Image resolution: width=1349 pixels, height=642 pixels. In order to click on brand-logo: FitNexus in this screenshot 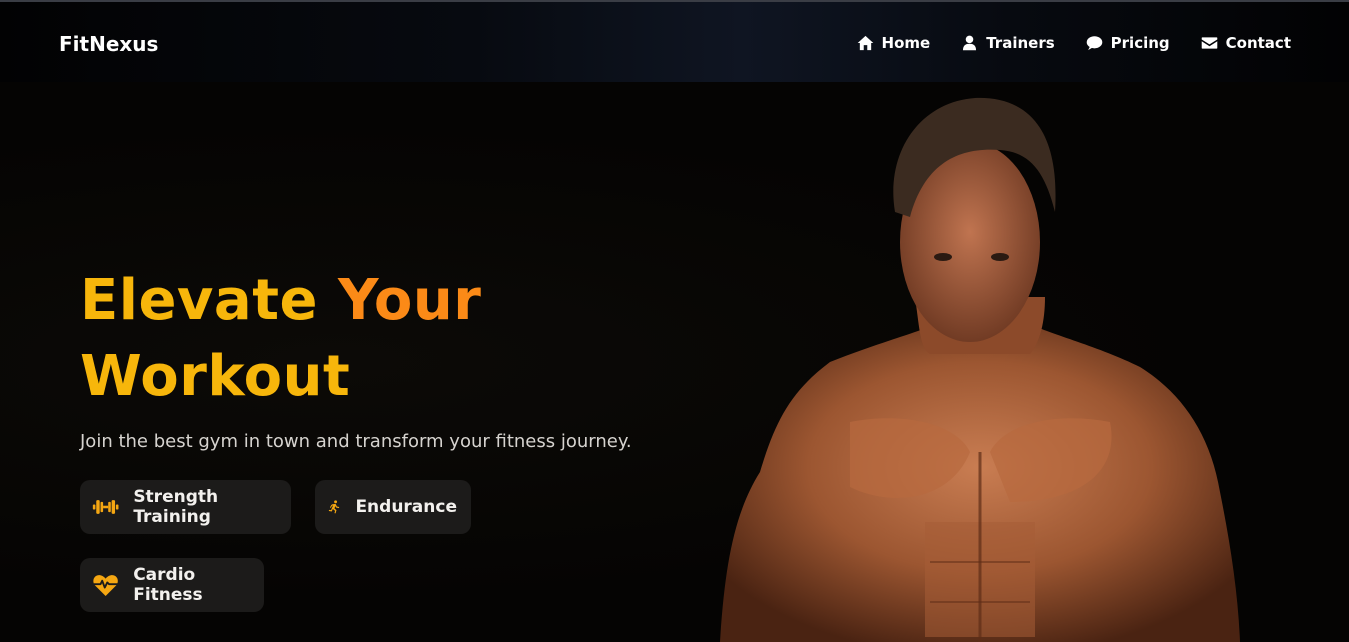, I will do `click(108, 44)`.